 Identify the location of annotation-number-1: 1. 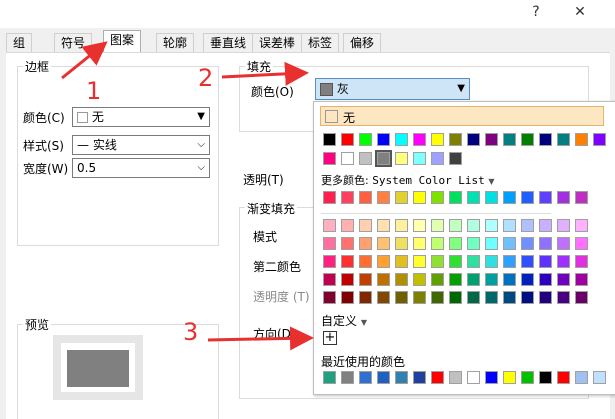
(94, 91).